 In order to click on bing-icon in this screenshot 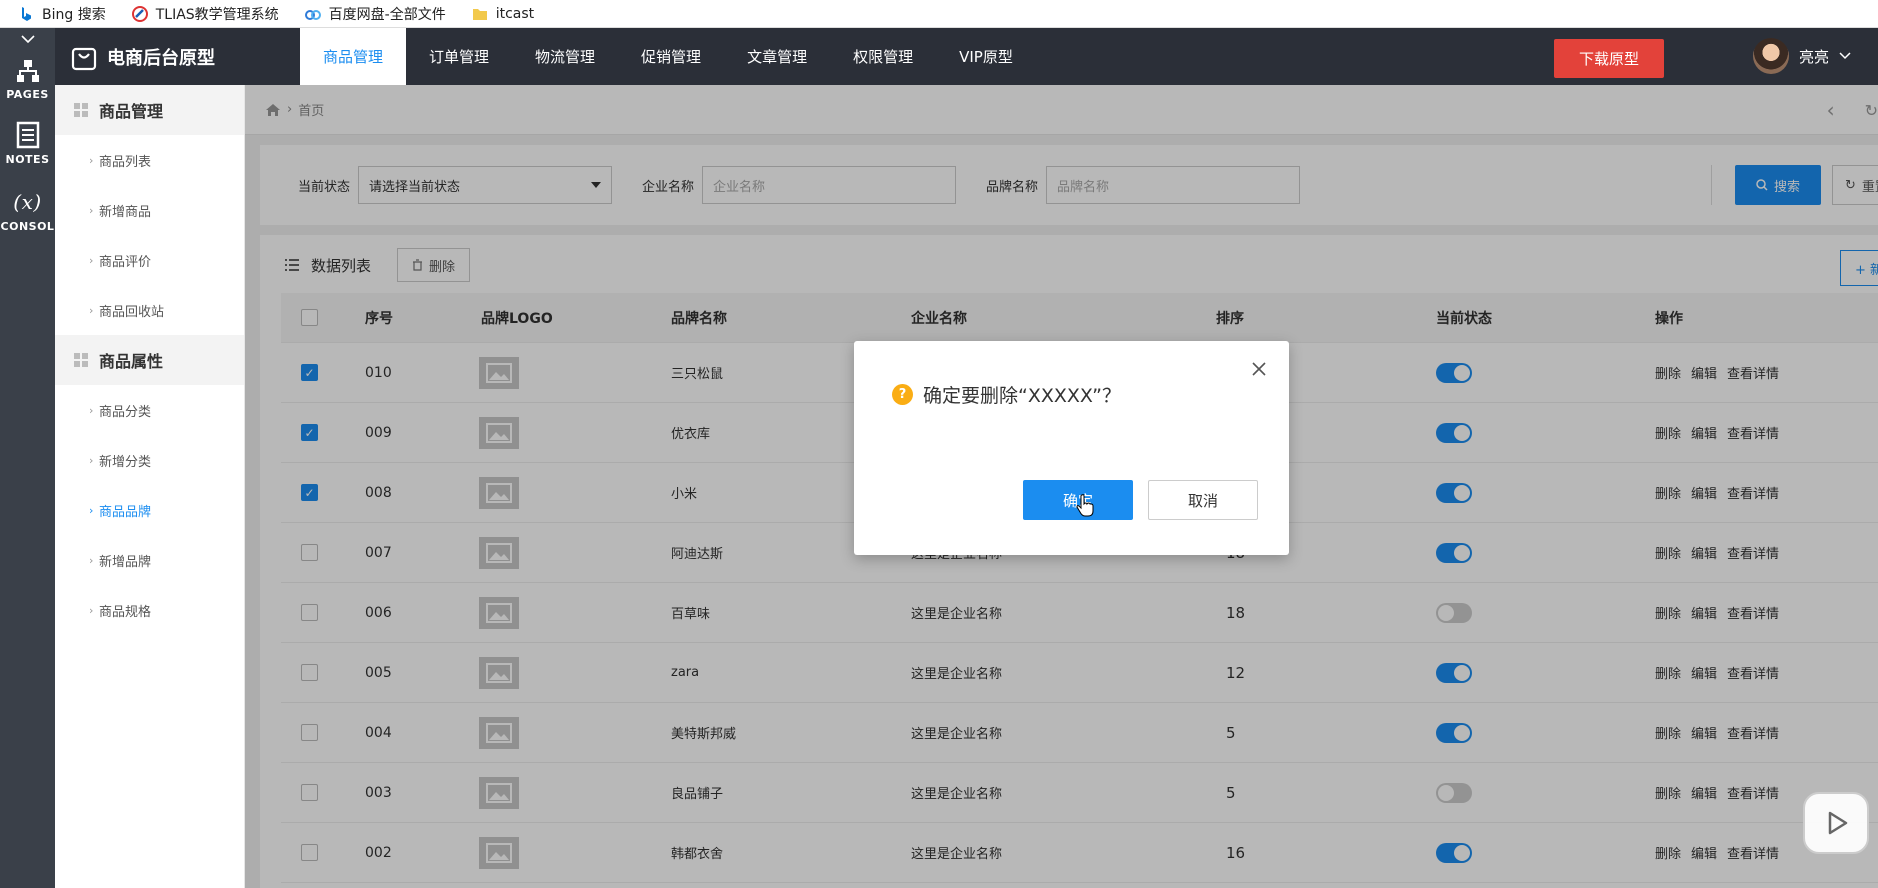, I will do `click(26, 13)`.